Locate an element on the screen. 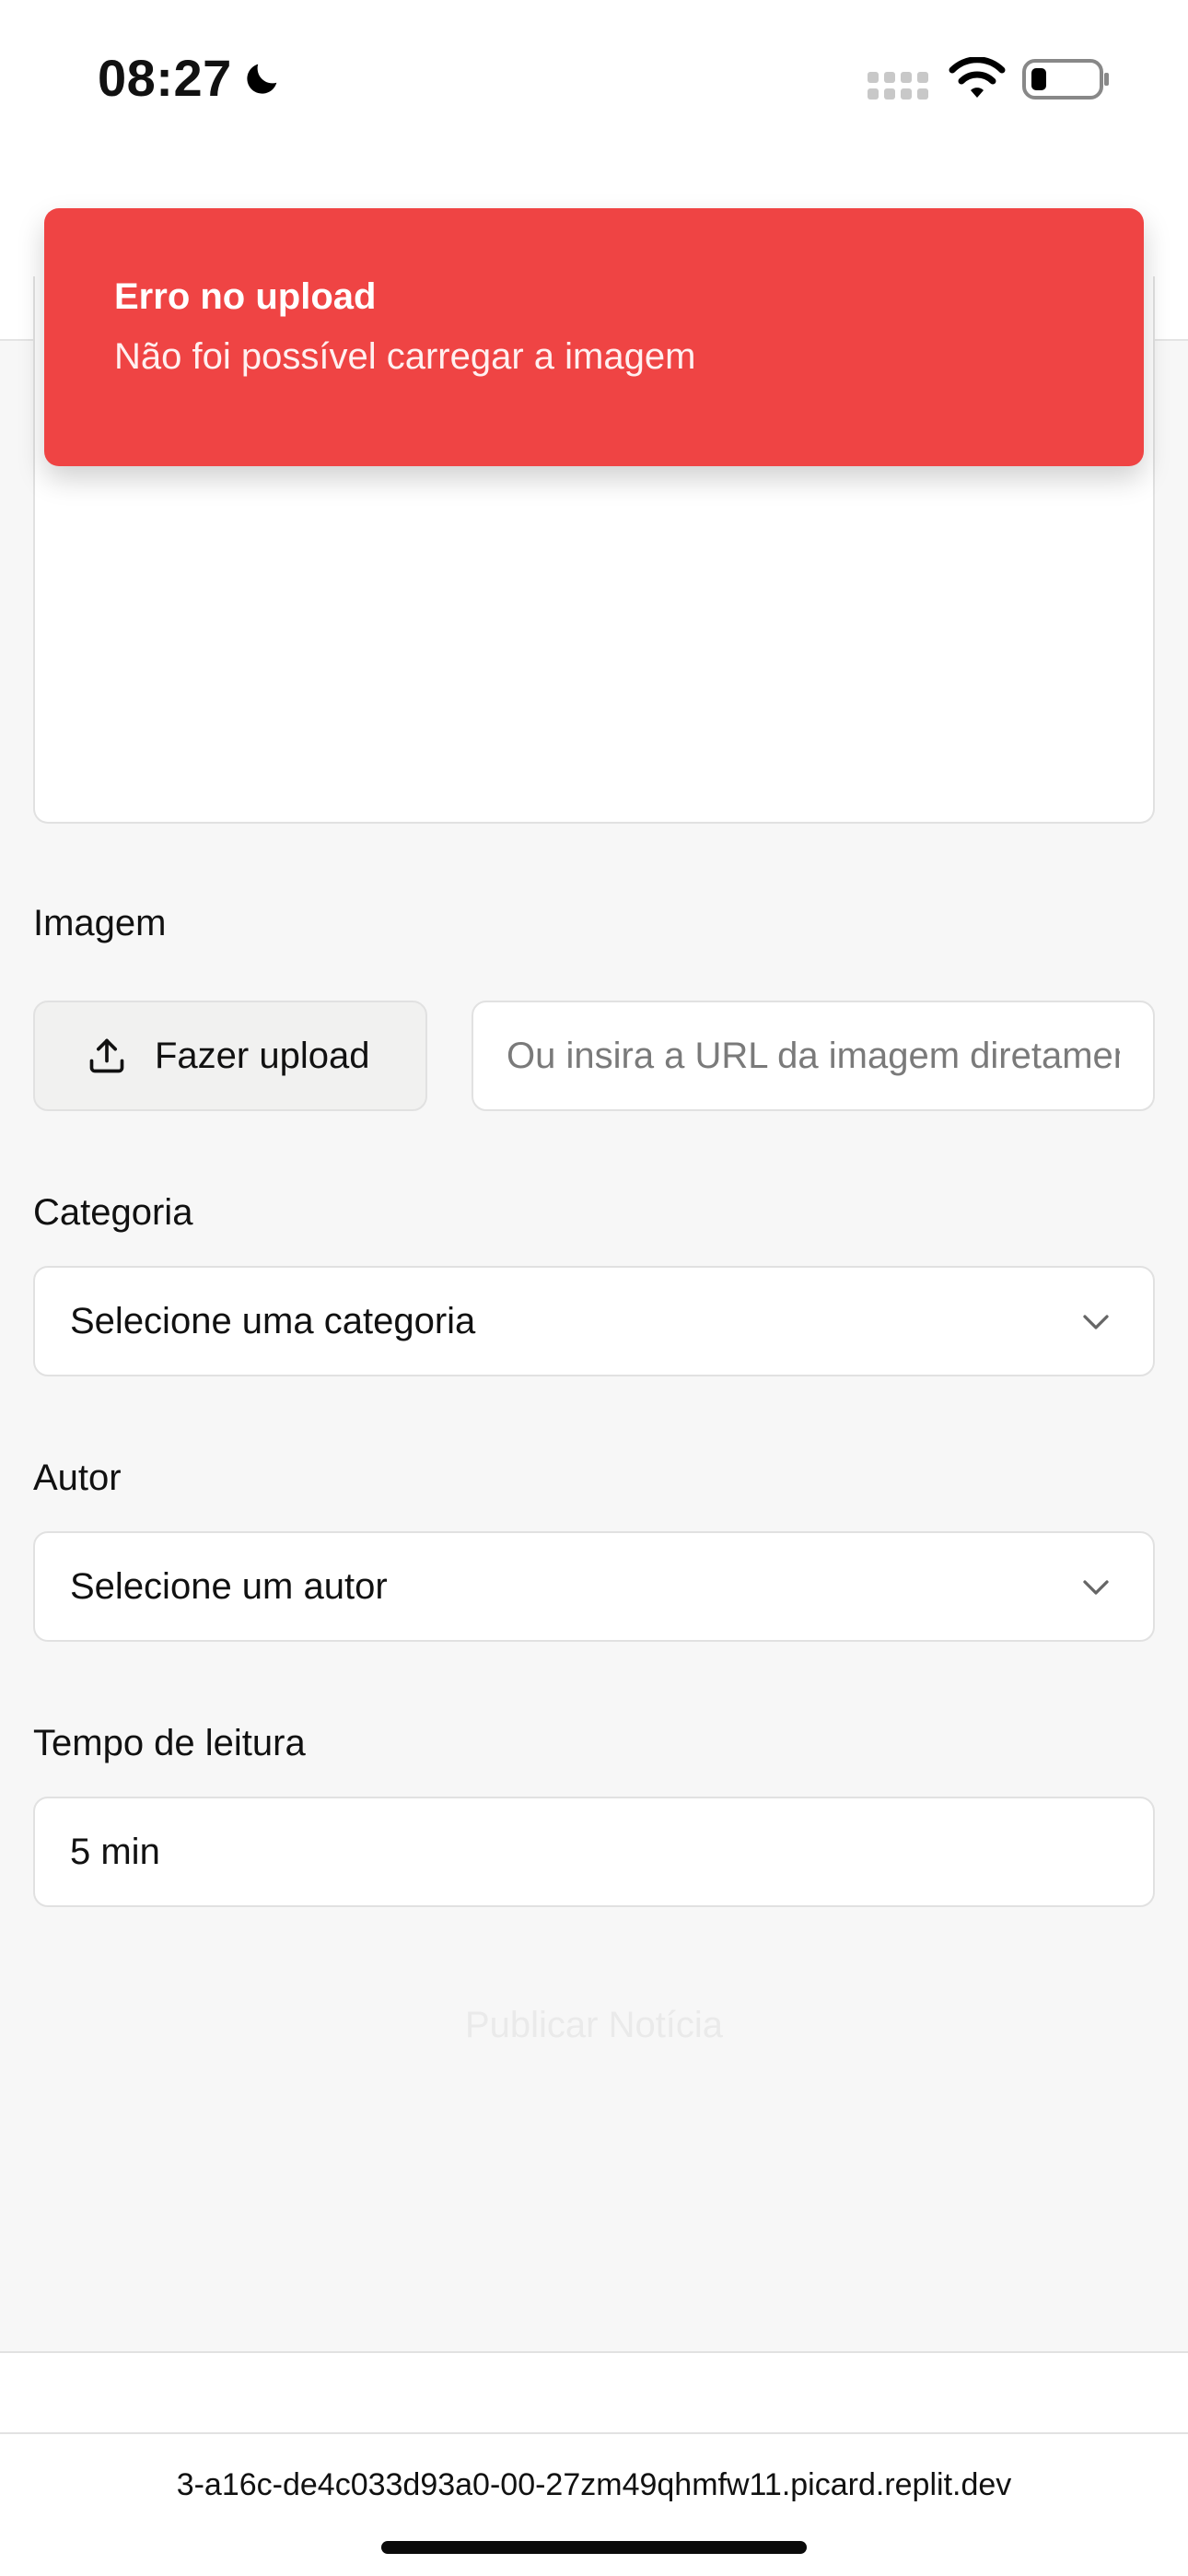 This screenshot has width=1188, height=2576. author-select: Selecione um autor is located at coordinates (594, 1586).